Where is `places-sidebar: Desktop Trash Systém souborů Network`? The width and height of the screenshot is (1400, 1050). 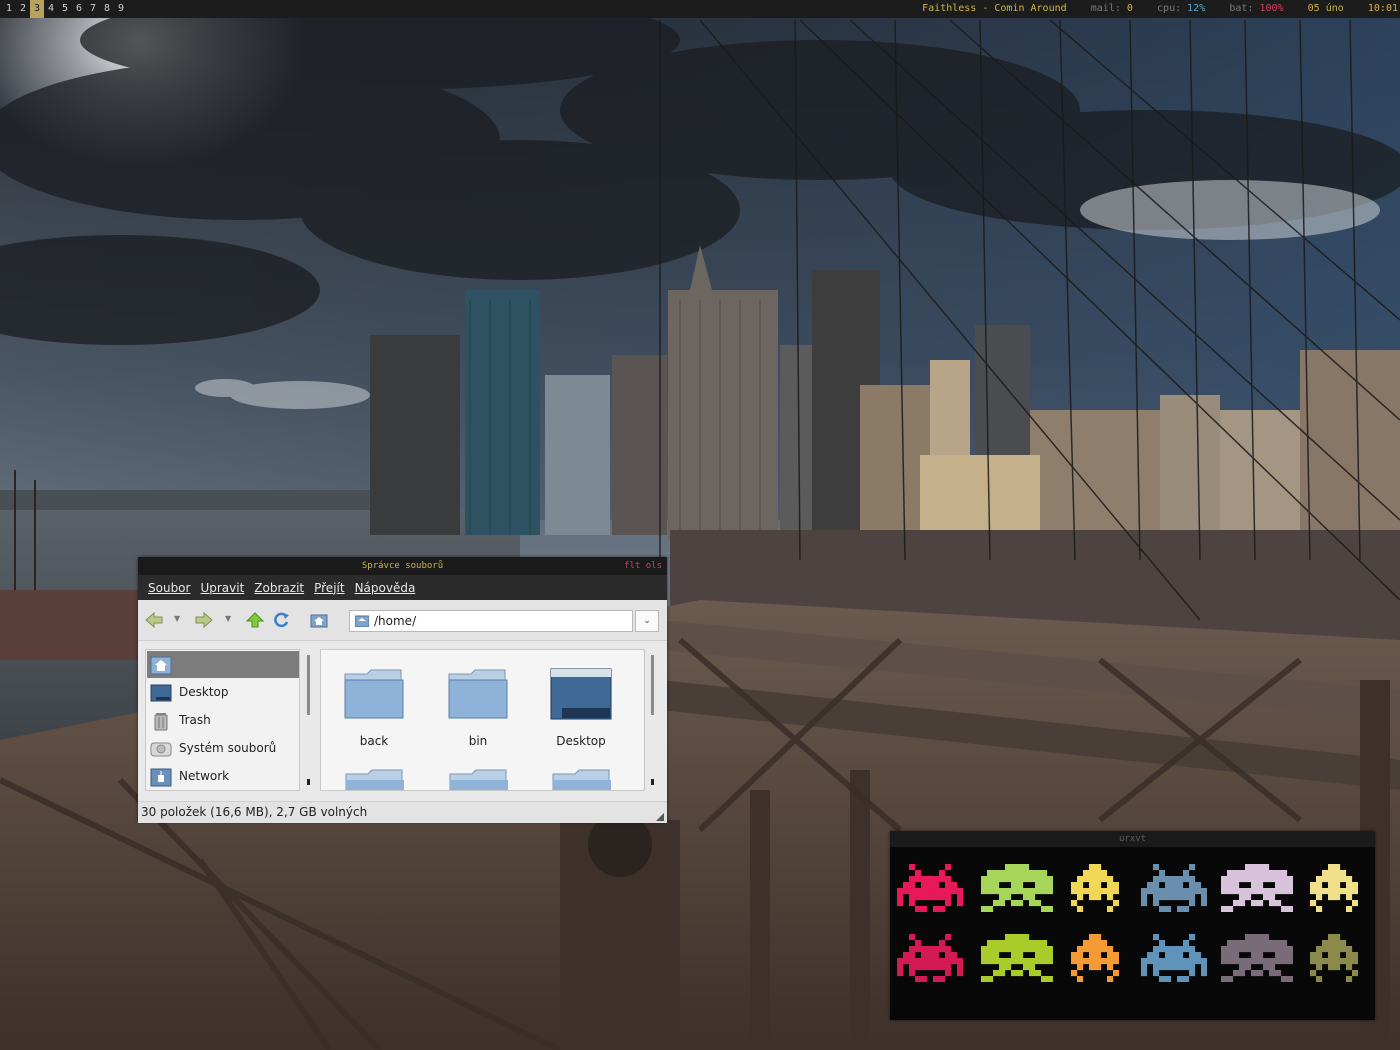 places-sidebar: Desktop Trash Systém souborů Network is located at coordinates (222, 720).